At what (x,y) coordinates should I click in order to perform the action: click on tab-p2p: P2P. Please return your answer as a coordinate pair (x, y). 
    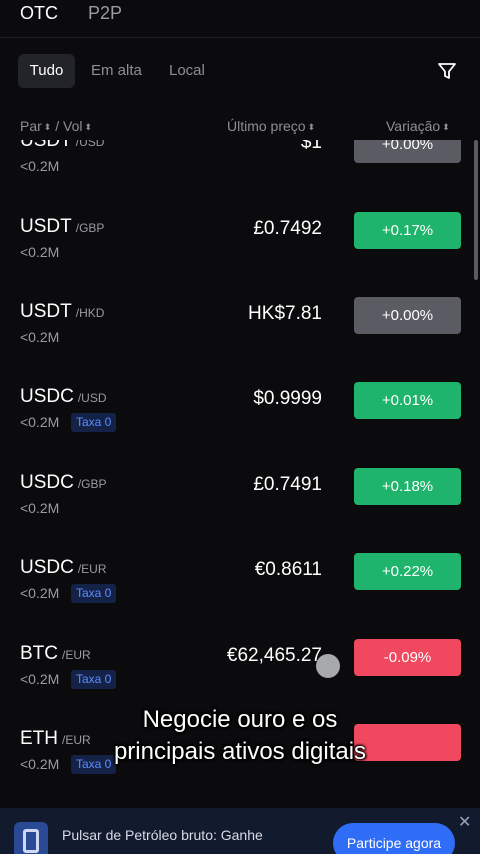
    Looking at the image, I should click on (105, 13).